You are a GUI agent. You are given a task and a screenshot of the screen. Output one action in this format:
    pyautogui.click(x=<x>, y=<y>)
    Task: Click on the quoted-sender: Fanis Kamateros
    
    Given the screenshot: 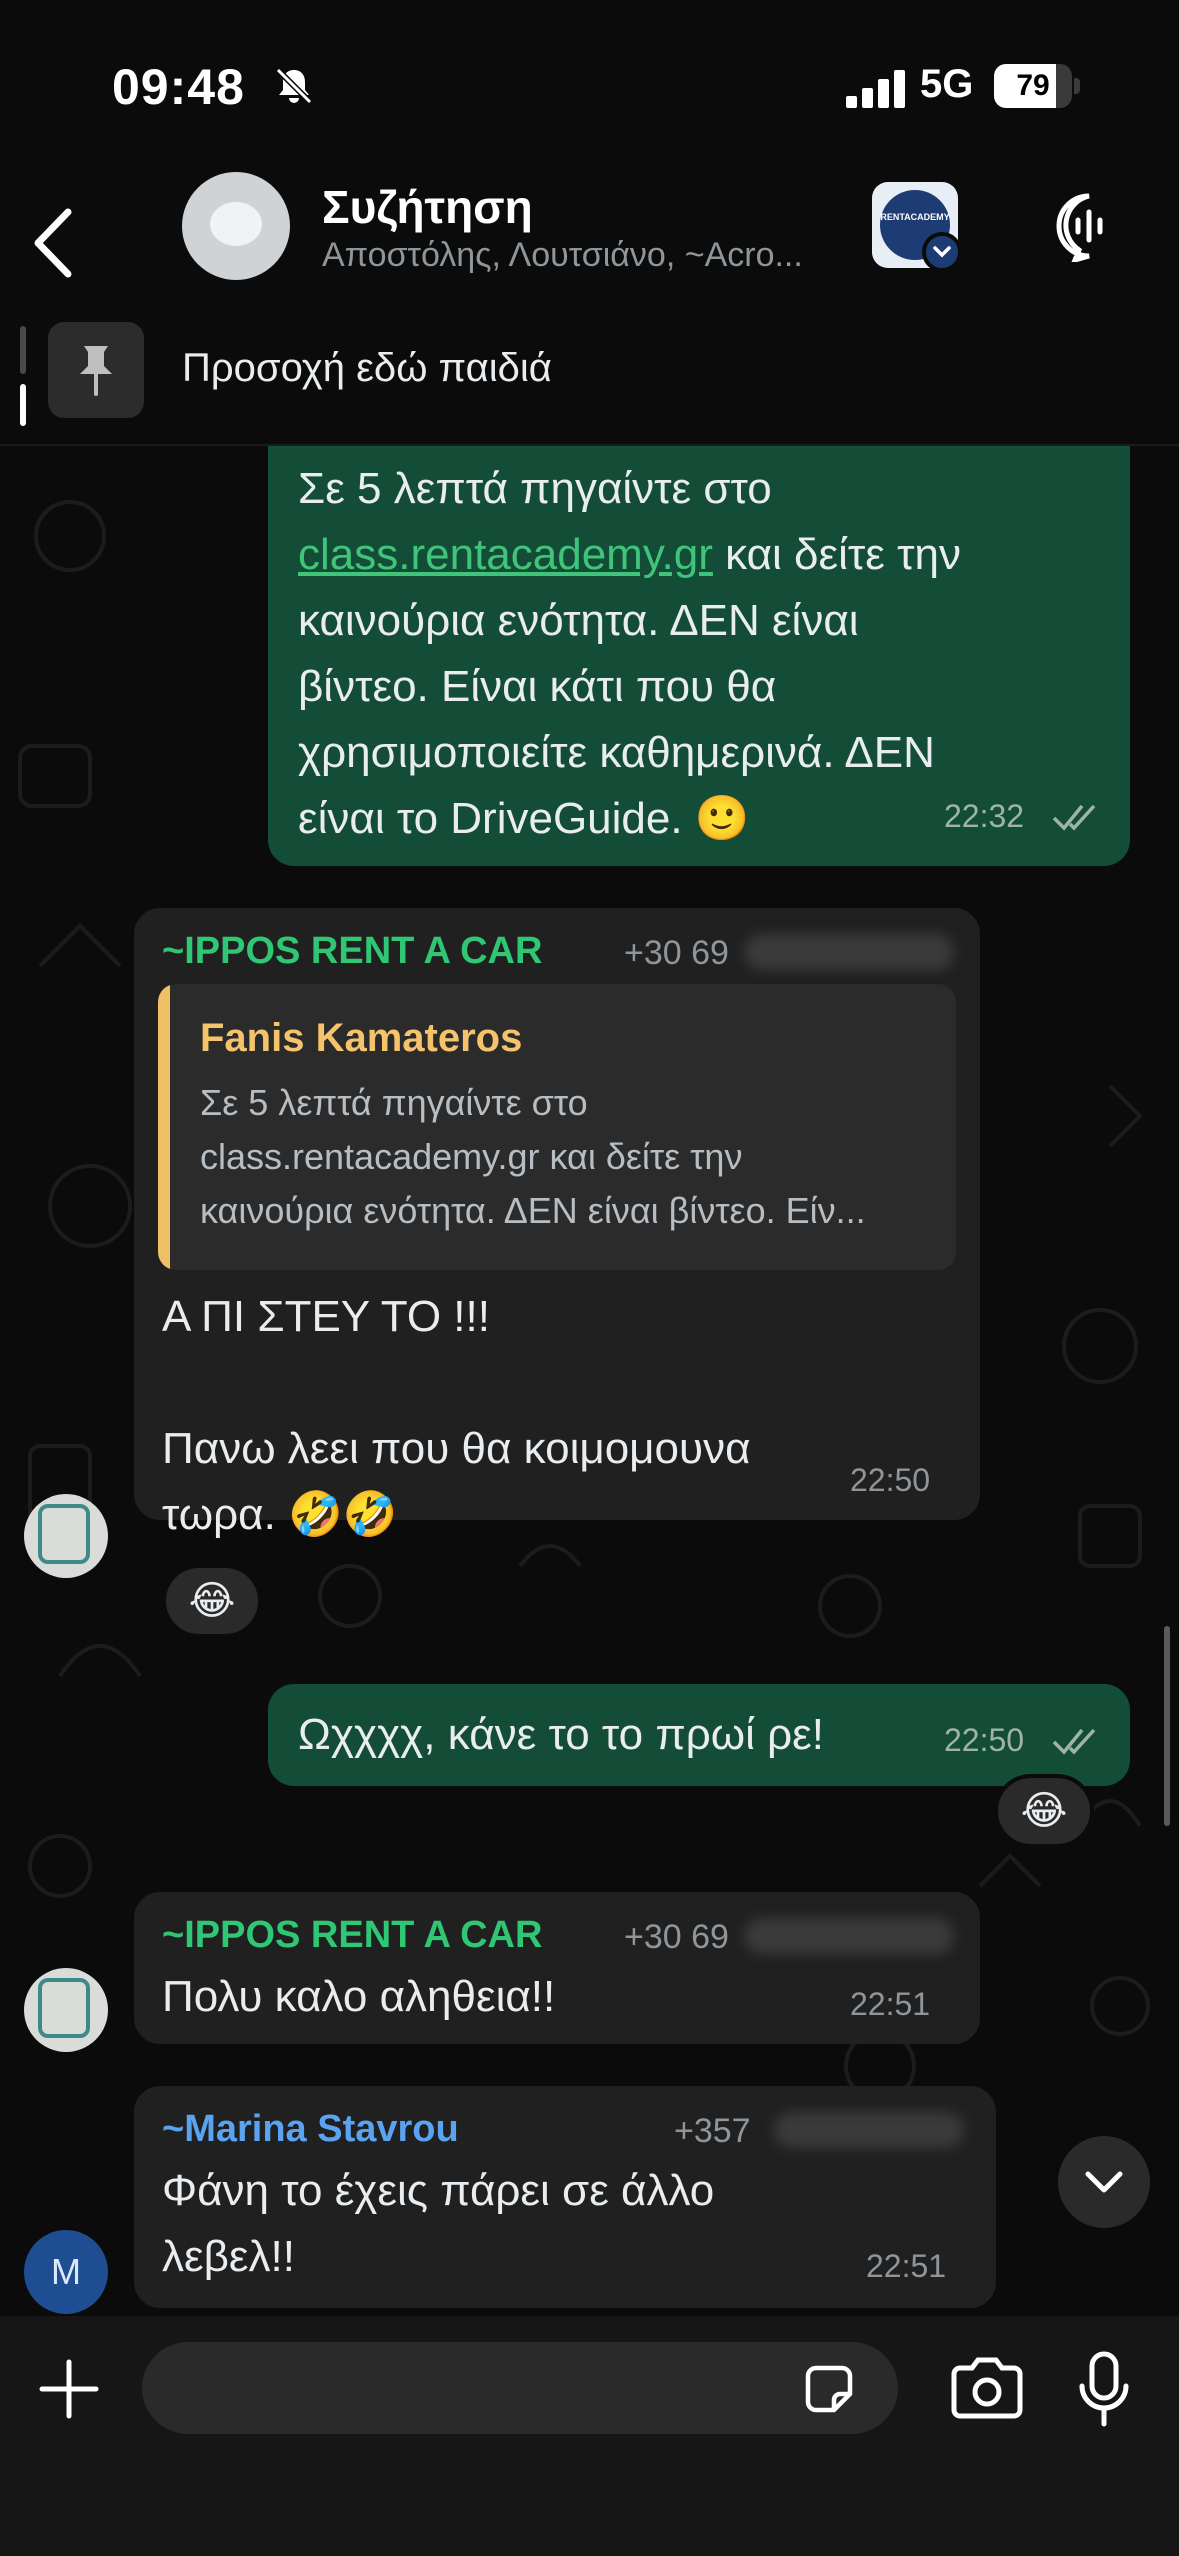 What is the action you would take?
    pyautogui.click(x=361, y=1038)
    